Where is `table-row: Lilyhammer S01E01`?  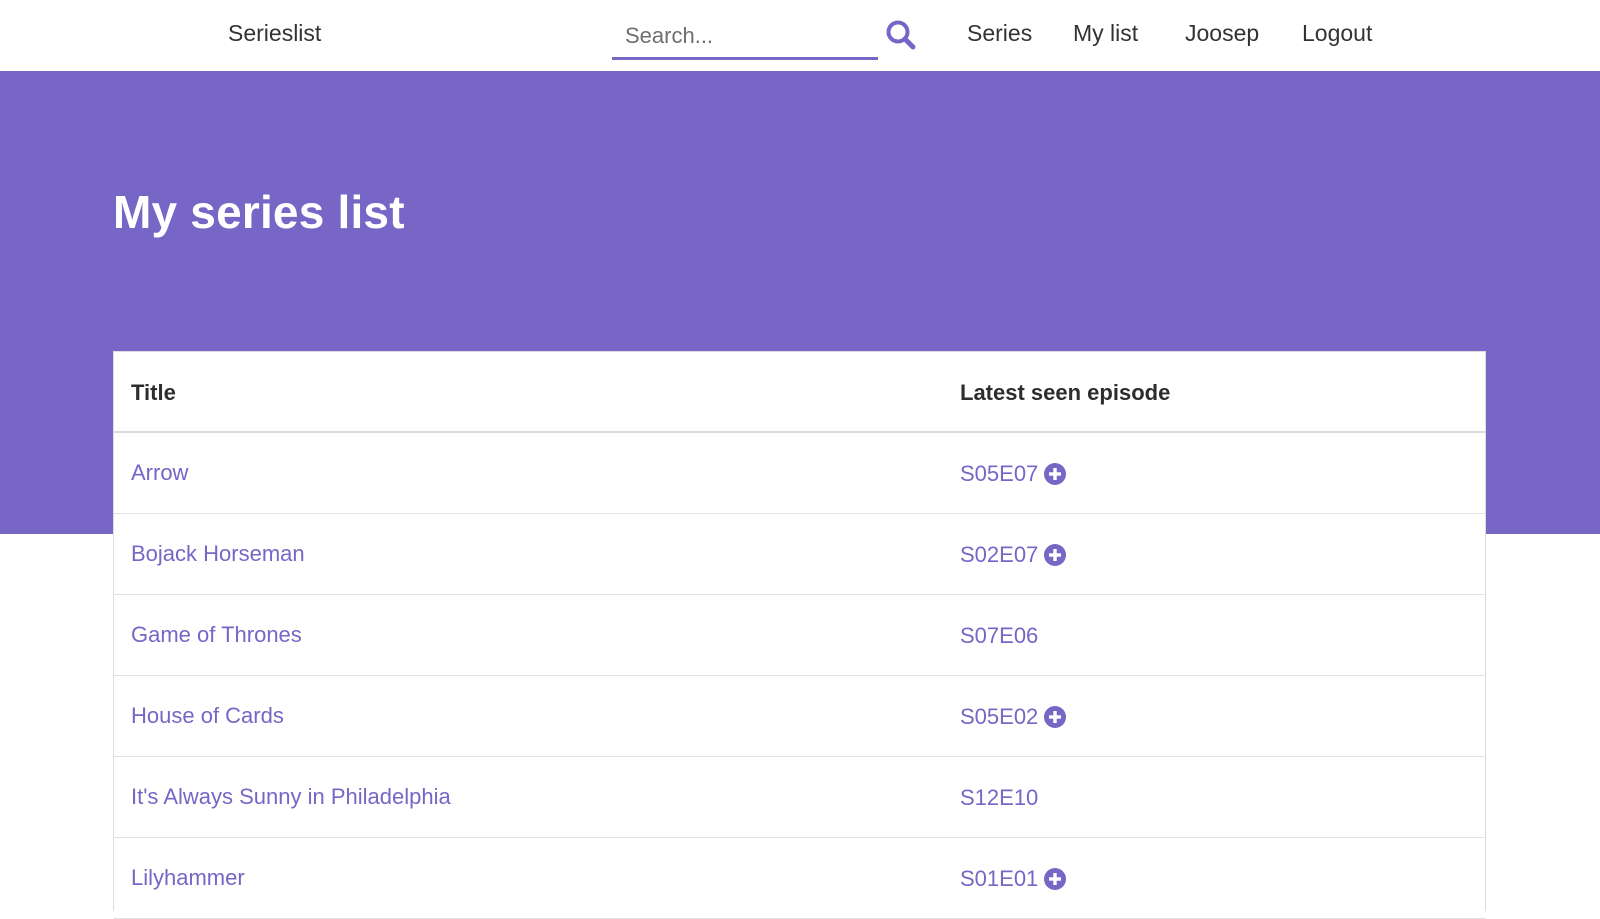
table-row: Lilyhammer S01E01 is located at coordinates (799, 878).